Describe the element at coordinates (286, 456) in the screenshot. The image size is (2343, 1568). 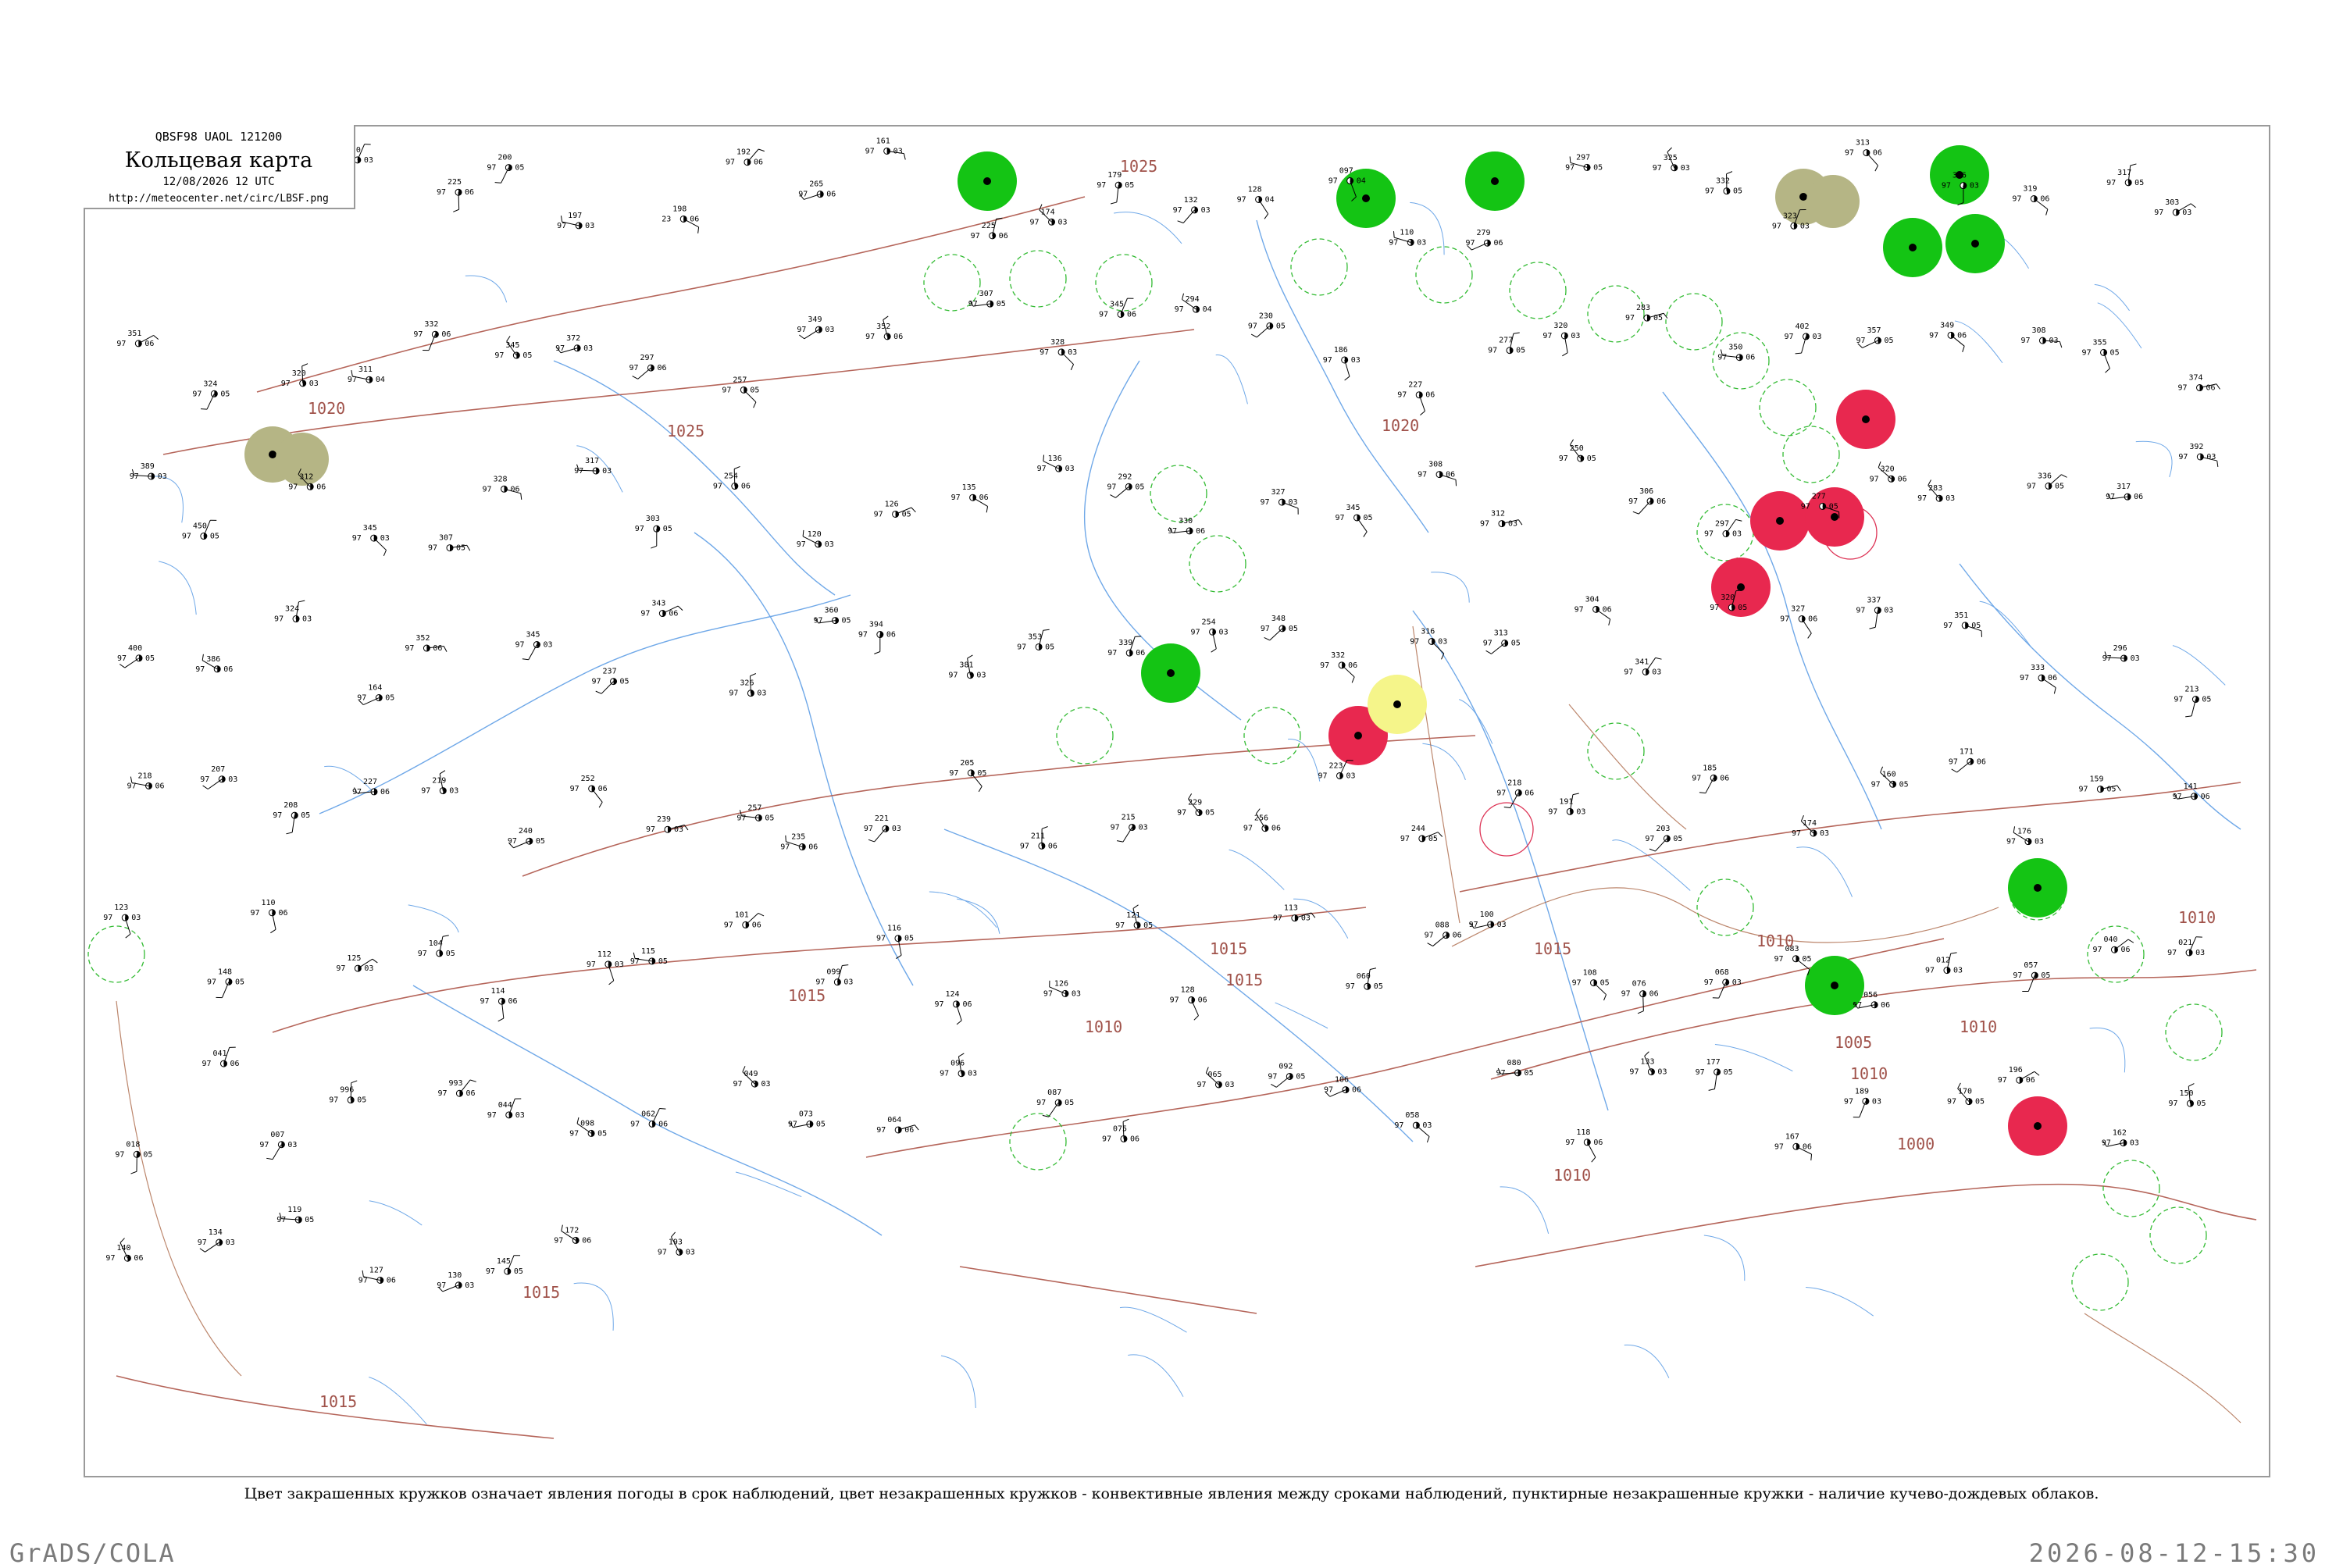
I see `haze-marker` at that location.